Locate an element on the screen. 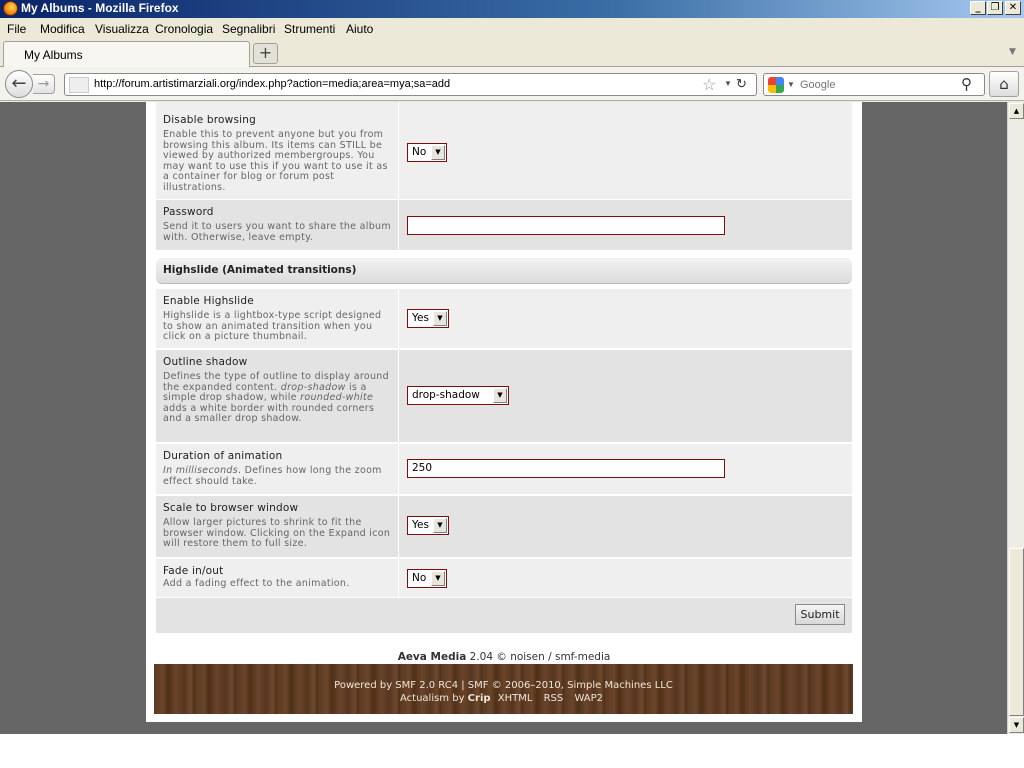 The height and width of the screenshot is (768, 1024). scroll-down-arrow-icon: ▼ is located at coordinates (1016, 725).